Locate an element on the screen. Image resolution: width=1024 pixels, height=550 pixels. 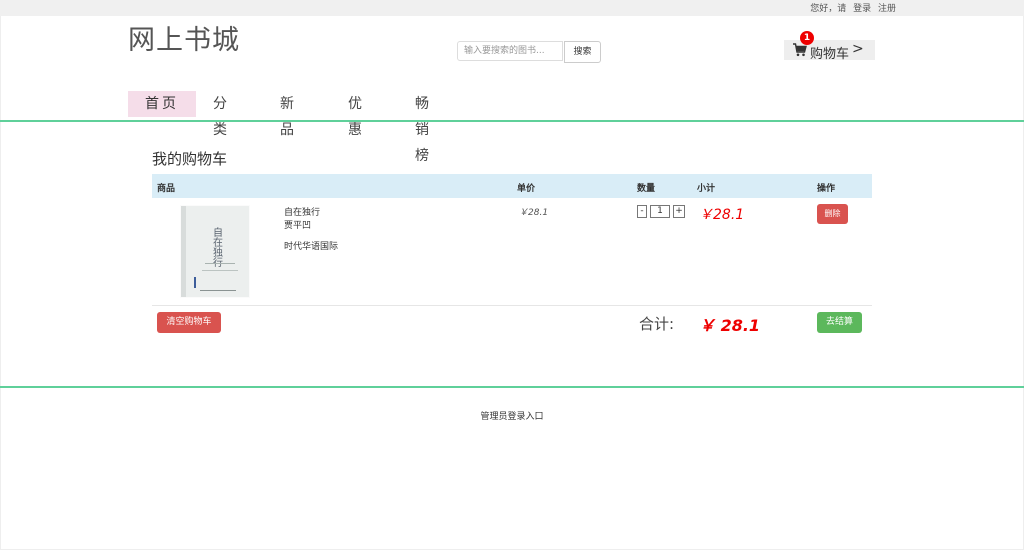
quantity-decrement-button: - is located at coordinates (642, 211).